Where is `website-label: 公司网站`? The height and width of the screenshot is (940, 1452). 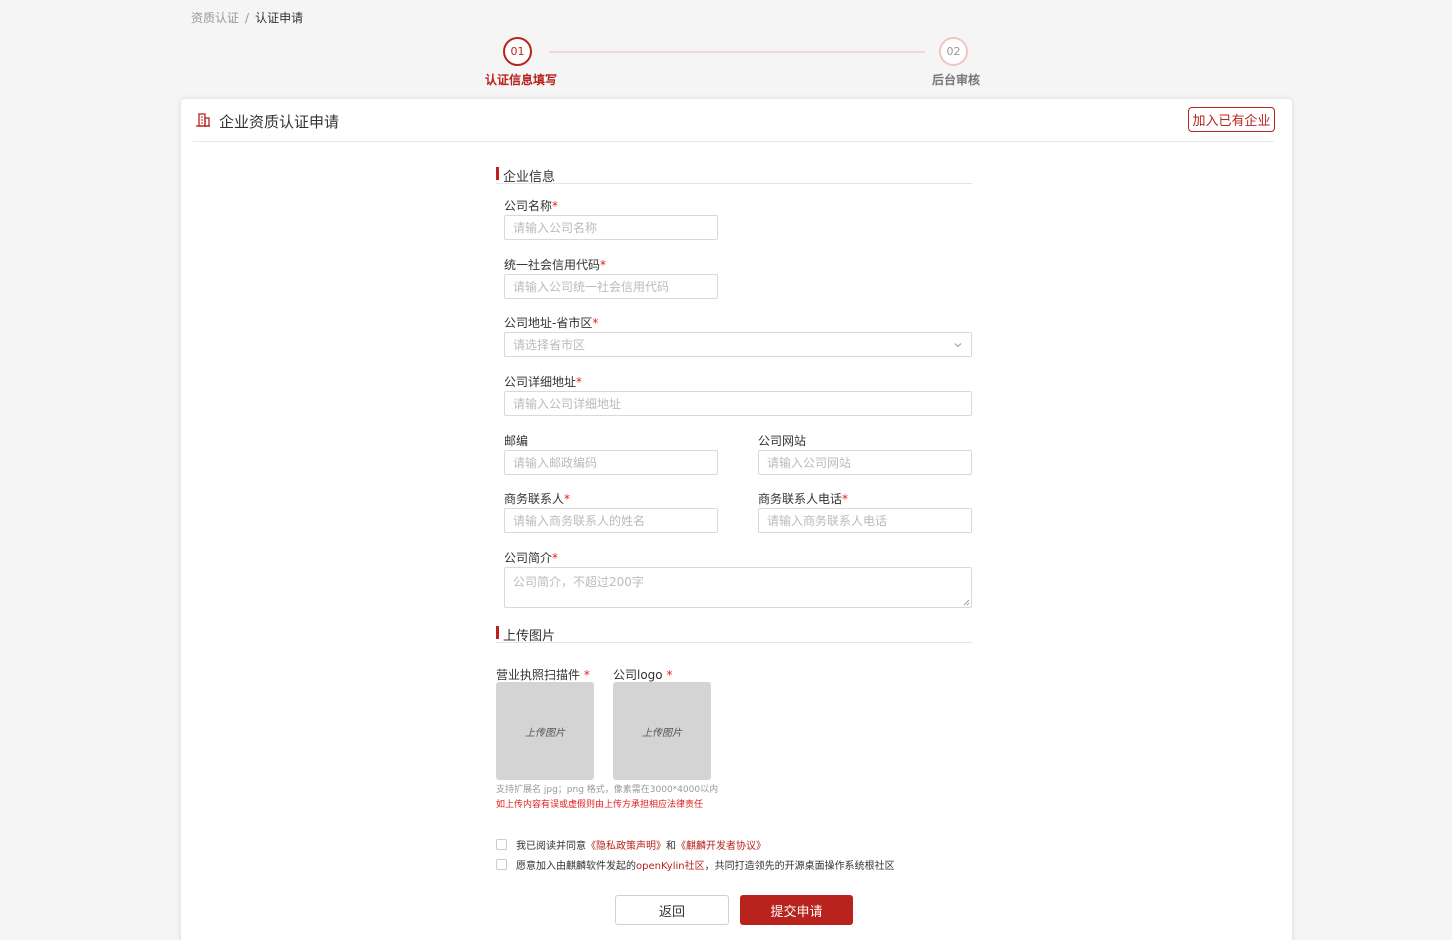 website-label: 公司网站 is located at coordinates (782, 440).